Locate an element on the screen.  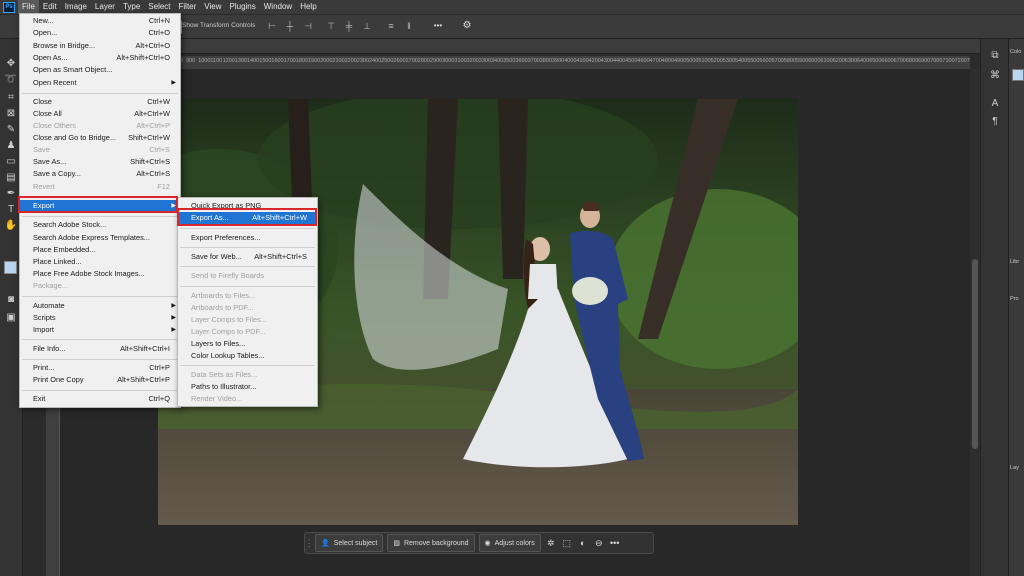
align-bottom-icon: ⊥ is located at coordinates (367, 26).